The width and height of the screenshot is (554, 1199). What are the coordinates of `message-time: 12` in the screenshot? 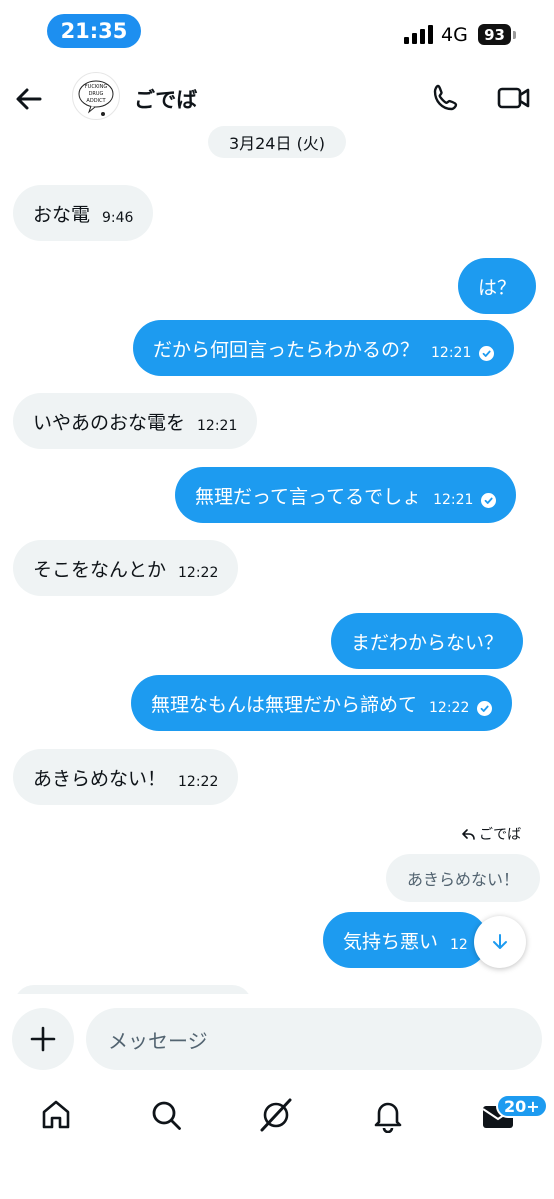 It's located at (459, 945).